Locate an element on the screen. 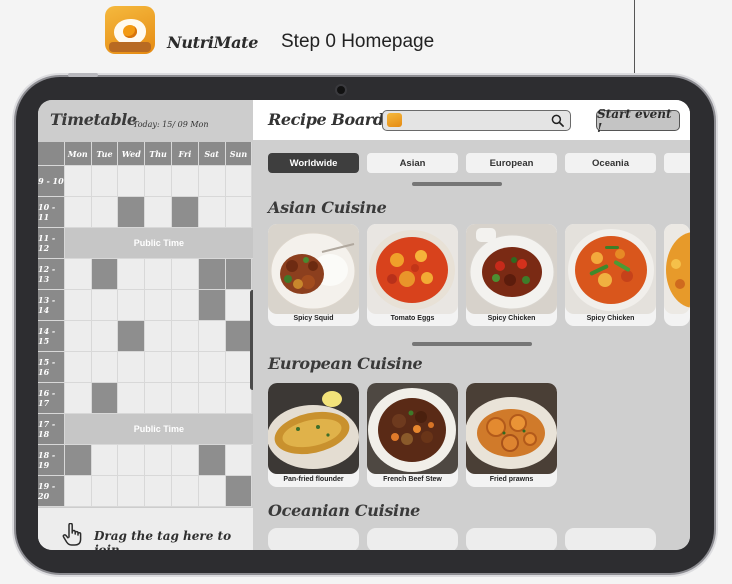 This screenshot has width=732, height=584. time-slot-label: 18 - 19 is located at coordinates (51, 460).